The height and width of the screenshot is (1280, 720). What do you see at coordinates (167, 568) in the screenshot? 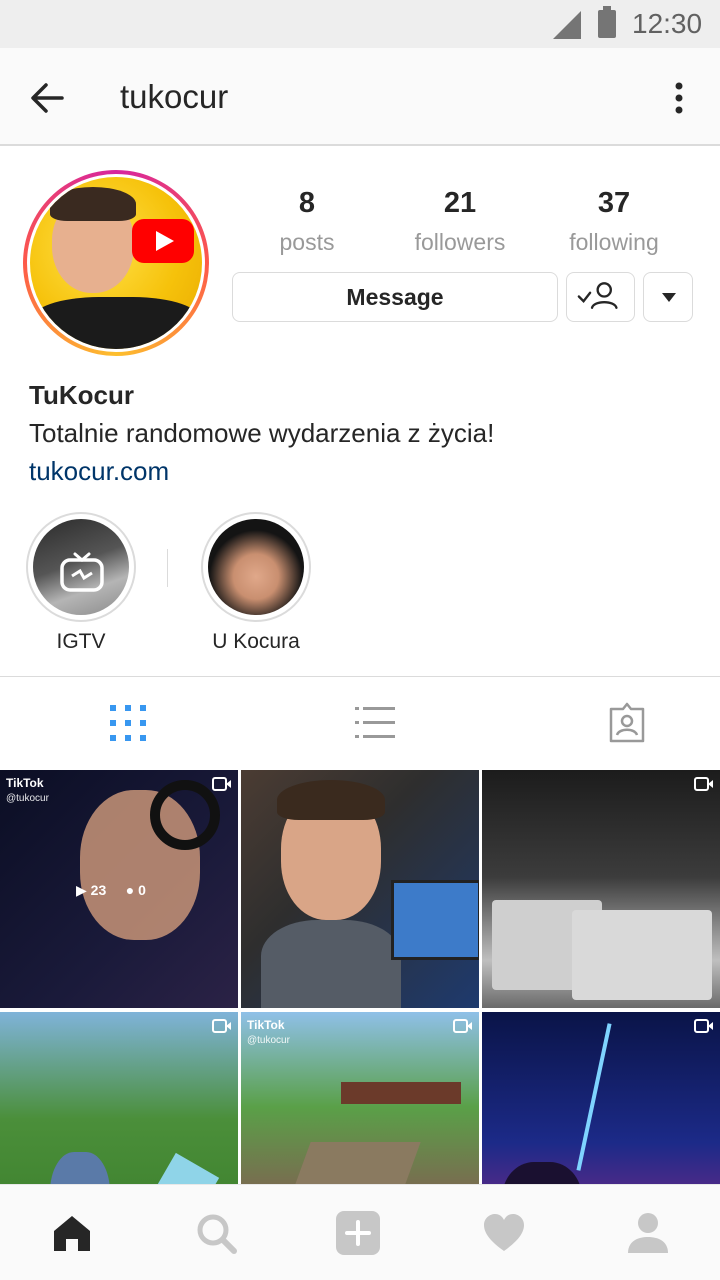
I see `highlight-divider` at bounding box center [167, 568].